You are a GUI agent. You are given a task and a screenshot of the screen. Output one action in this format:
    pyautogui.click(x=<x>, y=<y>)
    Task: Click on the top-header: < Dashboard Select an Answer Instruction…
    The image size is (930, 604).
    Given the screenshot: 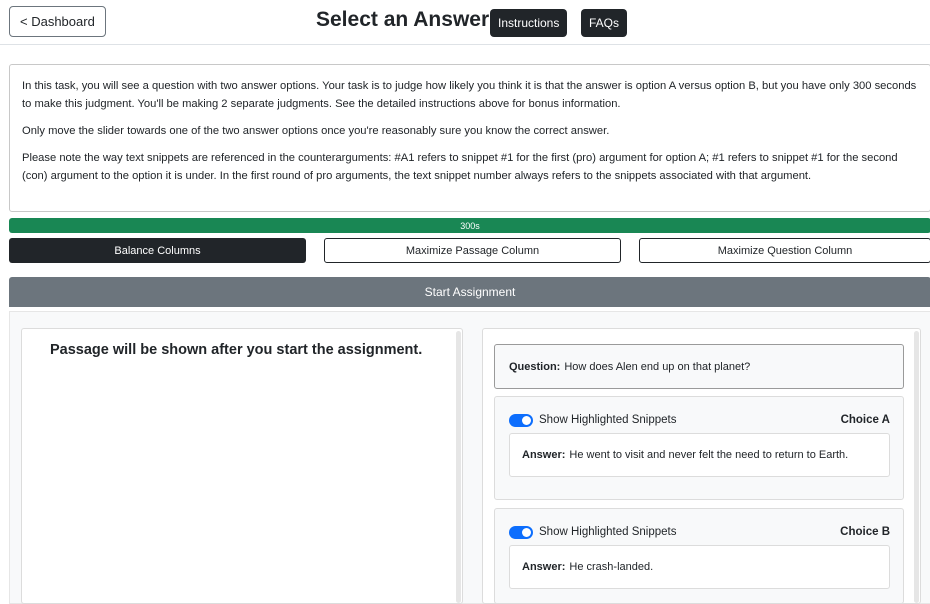 What is the action you would take?
    pyautogui.click(x=465, y=22)
    